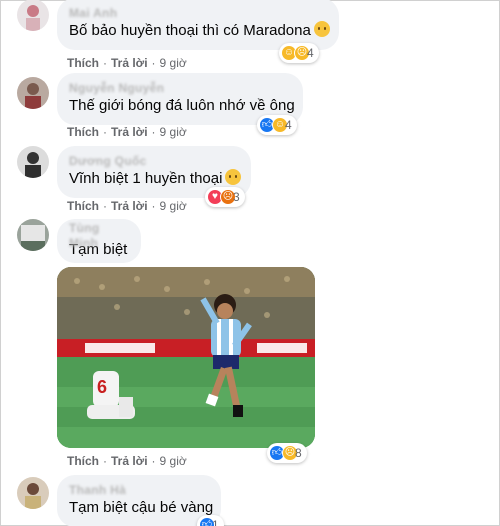 The width and height of the screenshot is (500, 526). I want to click on comment-text-content: Bố bảo huyền thoại thì có Maradona, so click(190, 30).